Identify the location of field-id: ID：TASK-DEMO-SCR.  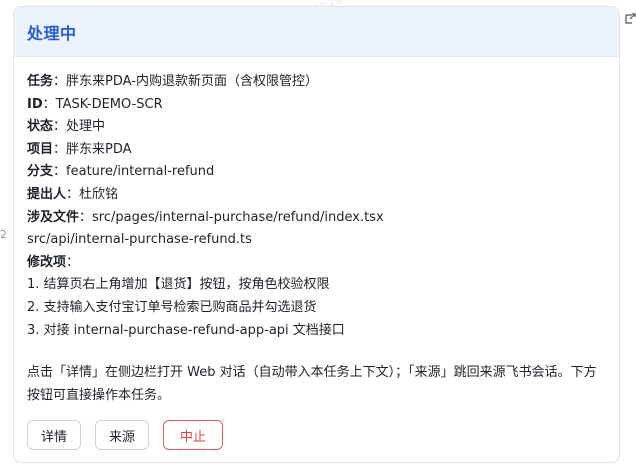
(95, 104).